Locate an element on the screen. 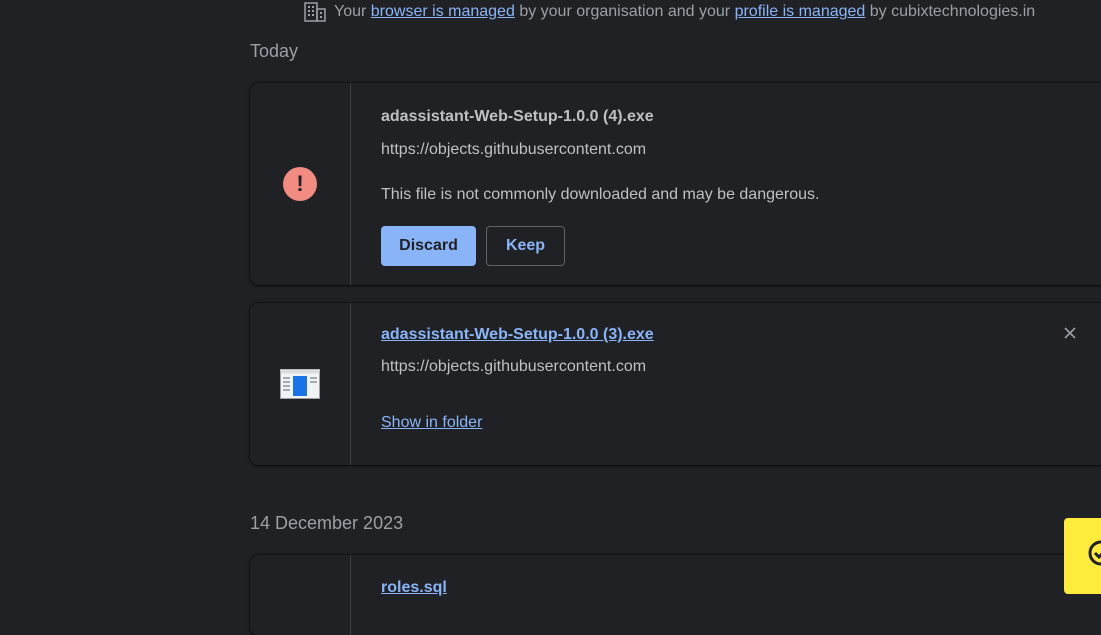 The width and height of the screenshot is (1101, 635). date-header-2023-12-14: 14 December 2023 is located at coordinates (327, 523).